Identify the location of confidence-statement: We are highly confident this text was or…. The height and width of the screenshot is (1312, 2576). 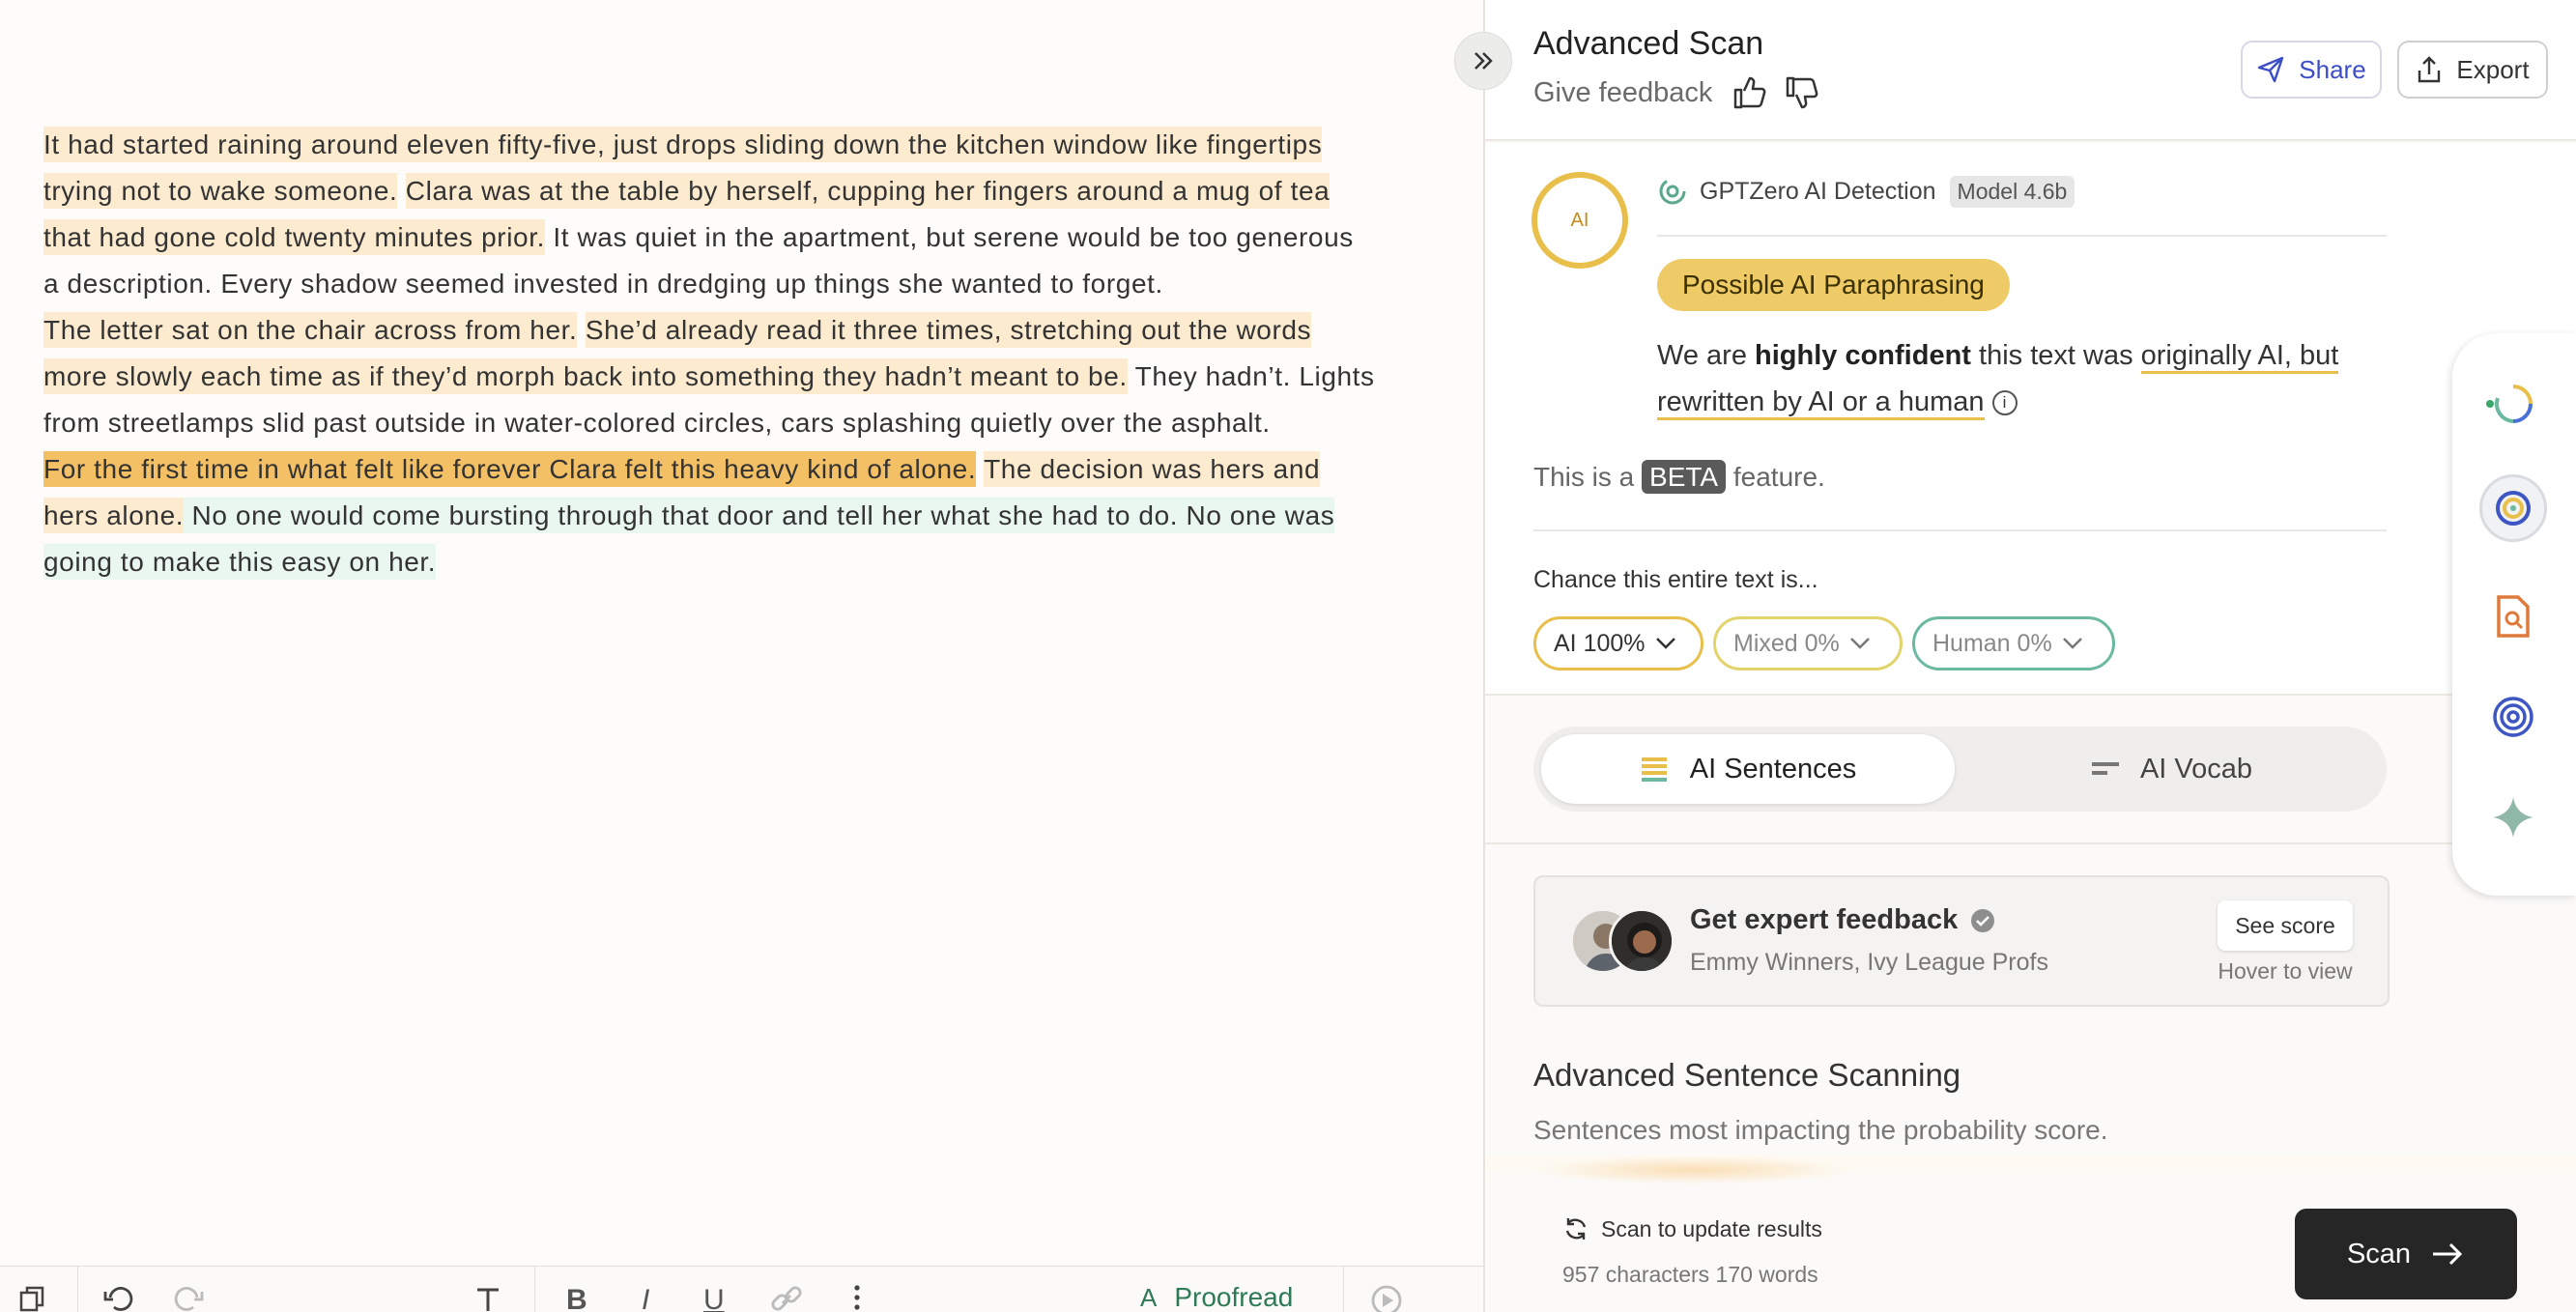
(2024, 378).